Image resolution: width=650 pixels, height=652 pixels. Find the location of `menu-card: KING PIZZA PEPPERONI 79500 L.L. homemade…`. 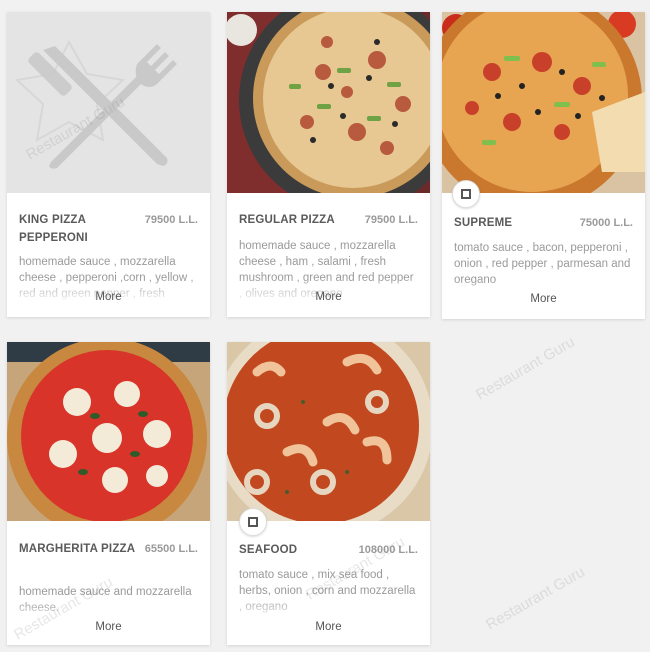

menu-card: KING PIZZA PEPPERONI 79500 L.L. homemade… is located at coordinates (108, 164).